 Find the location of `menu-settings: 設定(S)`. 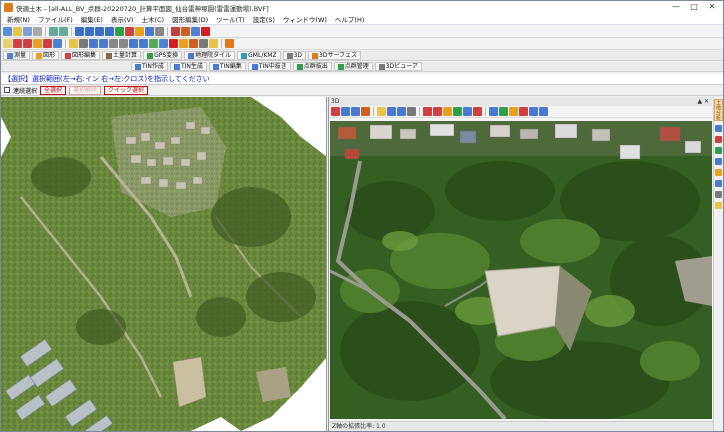

menu-settings: 設定(S) is located at coordinates (264, 19).